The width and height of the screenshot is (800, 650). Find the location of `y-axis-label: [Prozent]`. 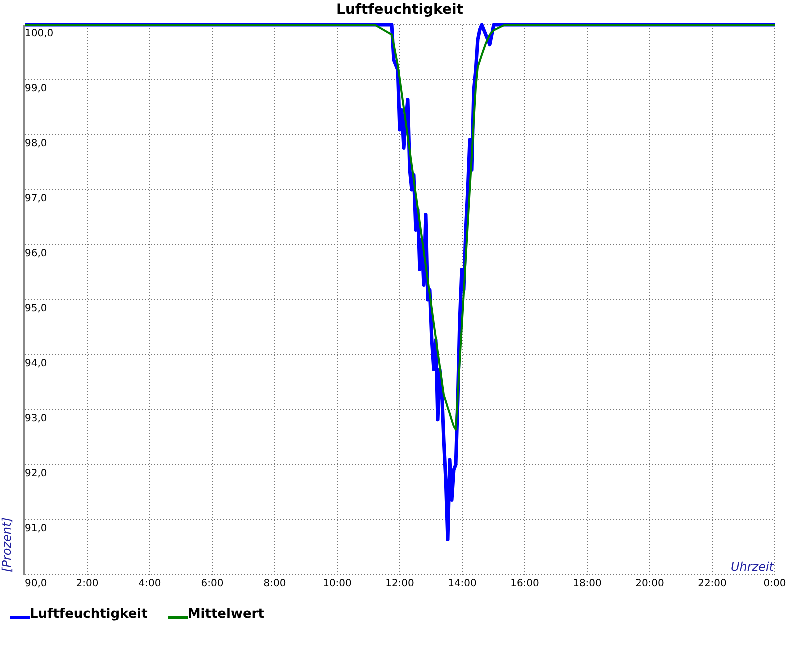

y-axis-label: [Prozent] is located at coordinates (7, 545).